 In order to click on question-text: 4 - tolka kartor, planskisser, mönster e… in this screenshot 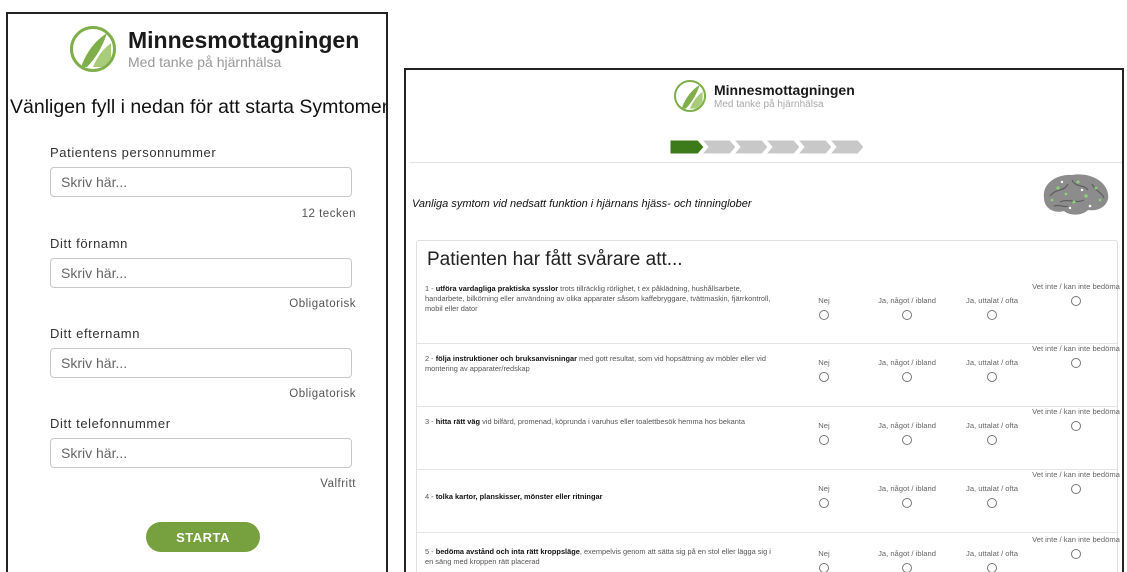, I will do `click(514, 496)`.